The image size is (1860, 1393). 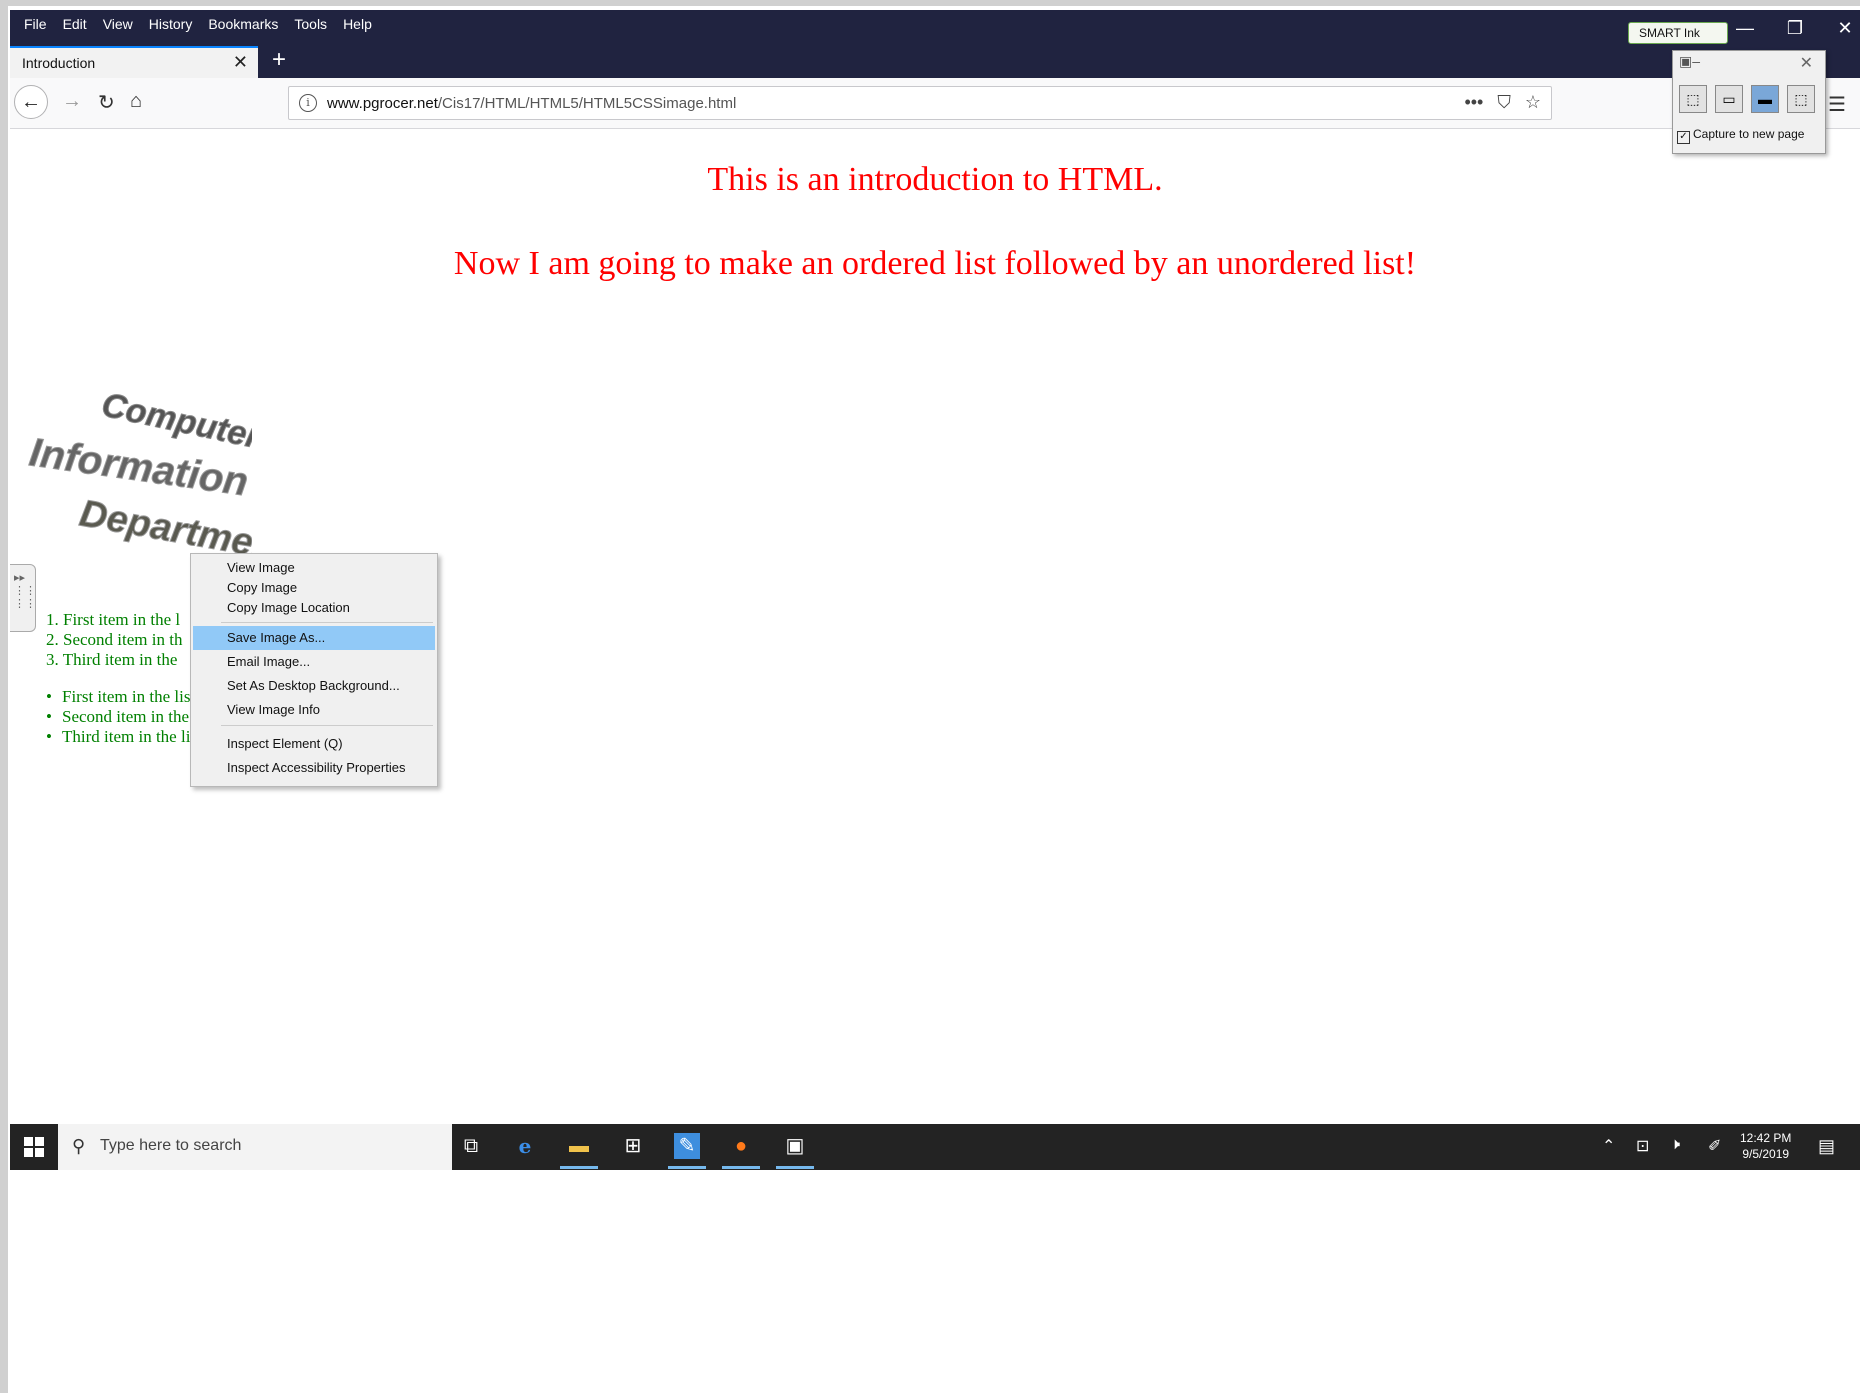 What do you see at coordinates (357, 24) in the screenshot?
I see `menu-help: Help` at bounding box center [357, 24].